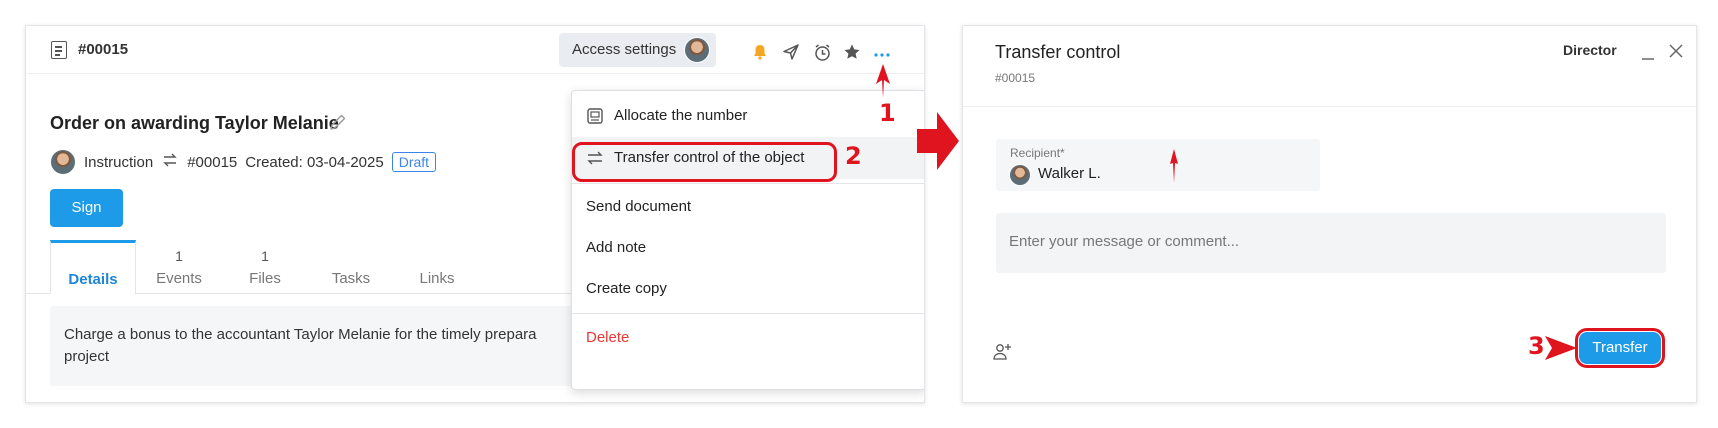 The image size is (1718, 428). Describe the element at coordinates (351, 267) in the screenshot. I see `tab-tasks: Tasks` at that location.